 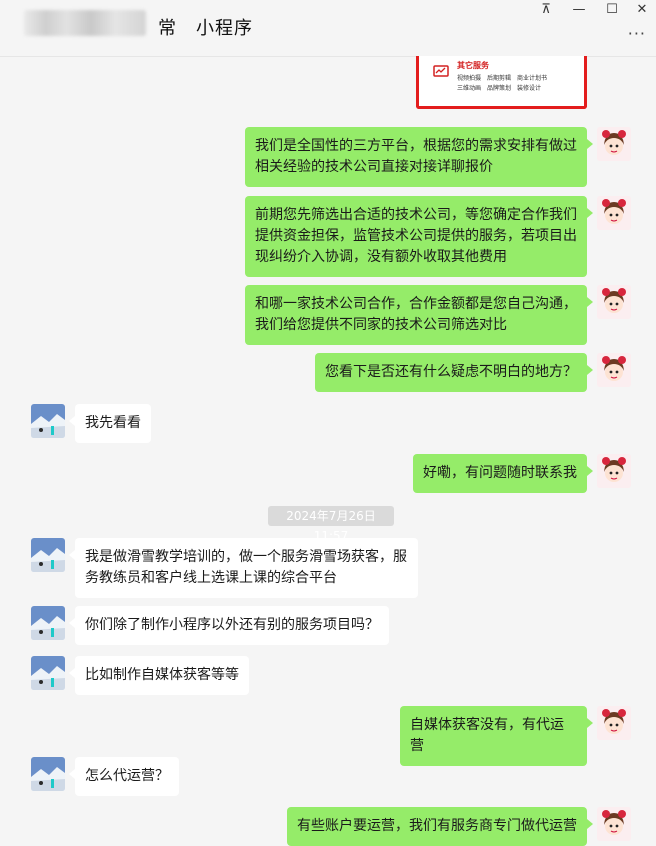 I want to click on title-bar: 常 小程序 ⊼ — ☐ ✕ ···, so click(x=328, y=28).